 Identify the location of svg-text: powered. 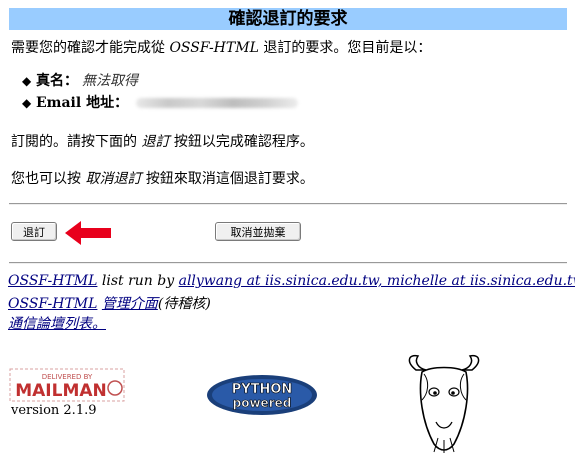
(262, 403).